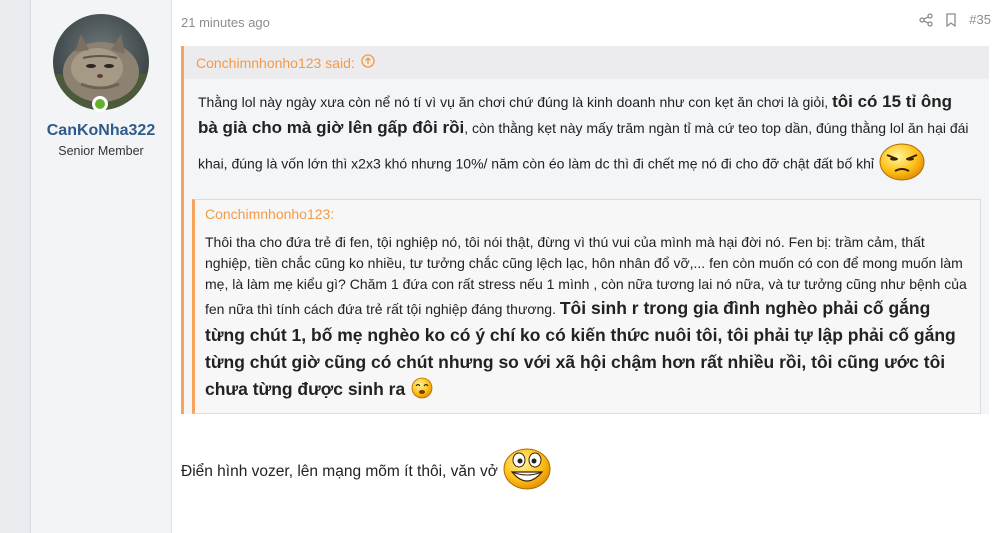 This screenshot has height=533, width=1000. Describe the element at coordinates (101, 131) in the screenshot. I see `username: CanKoNha322` at that location.